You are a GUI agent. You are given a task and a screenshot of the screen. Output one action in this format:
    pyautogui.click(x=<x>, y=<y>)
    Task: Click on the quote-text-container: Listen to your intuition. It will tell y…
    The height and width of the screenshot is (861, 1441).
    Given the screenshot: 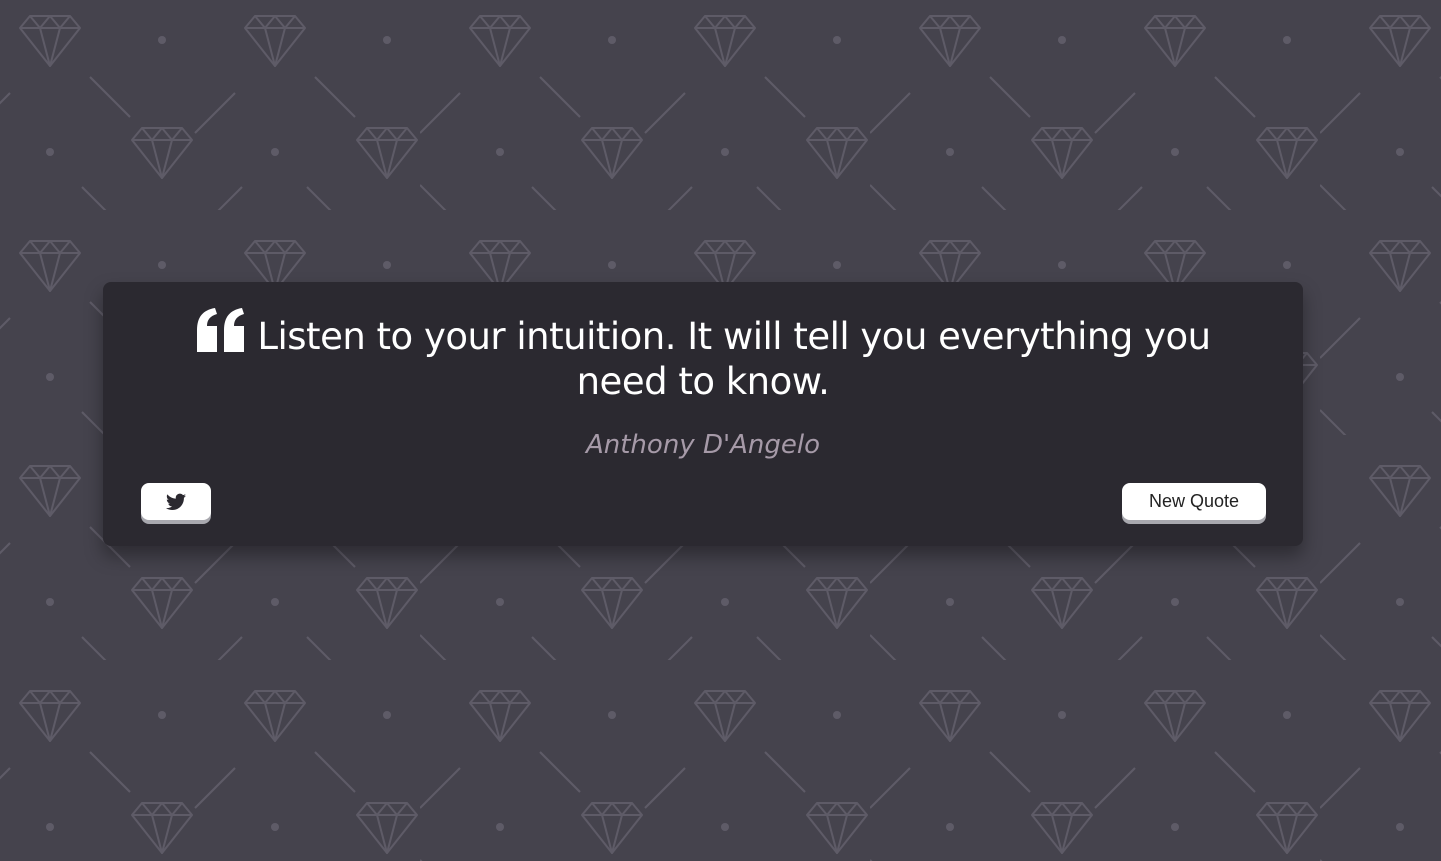 What is the action you would take?
    pyautogui.click(x=703, y=356)
    